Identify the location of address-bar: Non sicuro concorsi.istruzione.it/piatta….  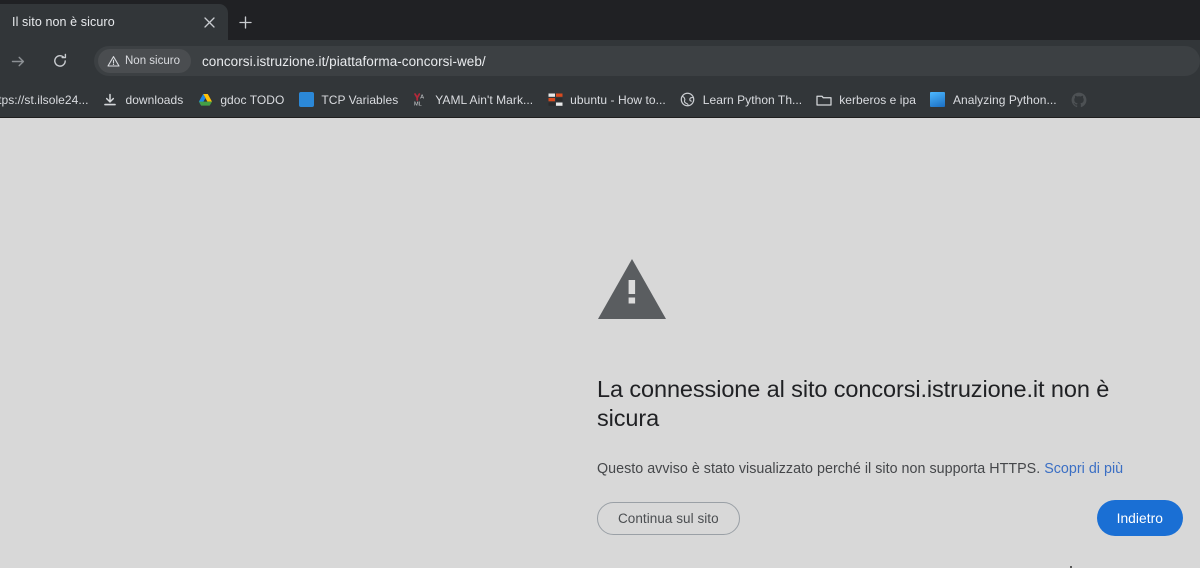
(647, 61).